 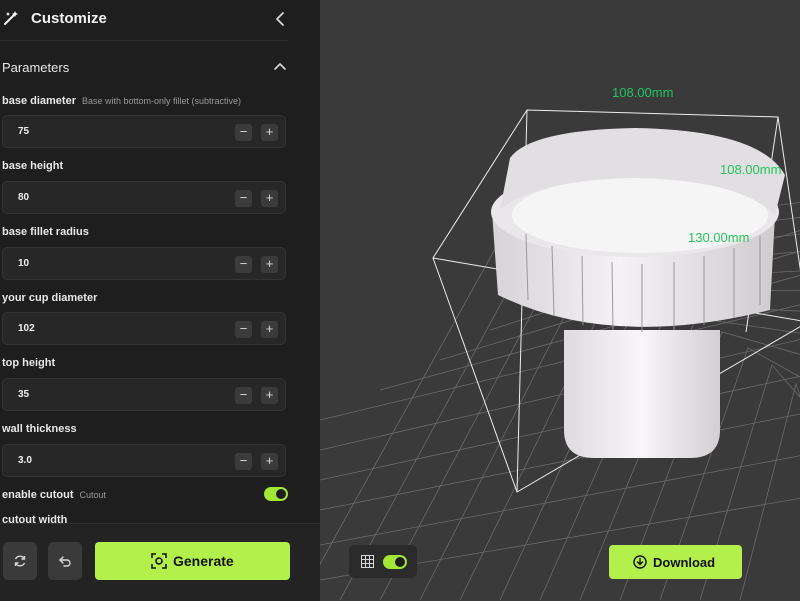 What do you see at coordinates (54, 495) in the screenshot?
I see `param-label-enable-cutout: enable cutout Cutout` at bounding box center [54, 495].